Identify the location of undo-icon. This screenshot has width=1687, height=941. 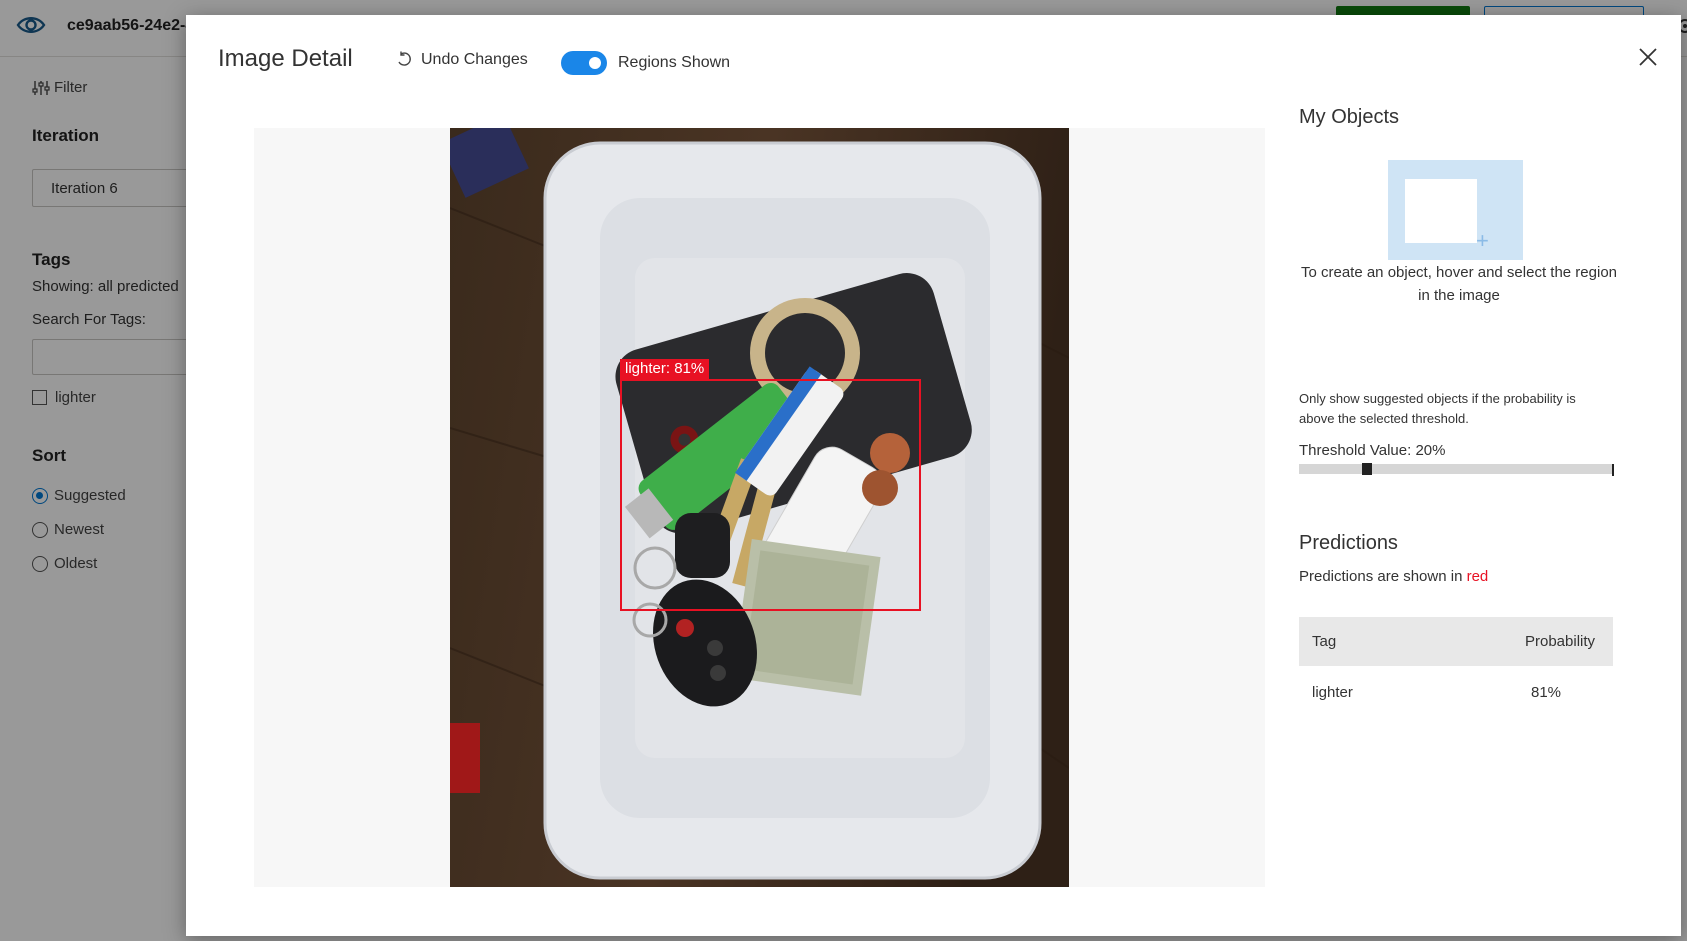
(404, 58).